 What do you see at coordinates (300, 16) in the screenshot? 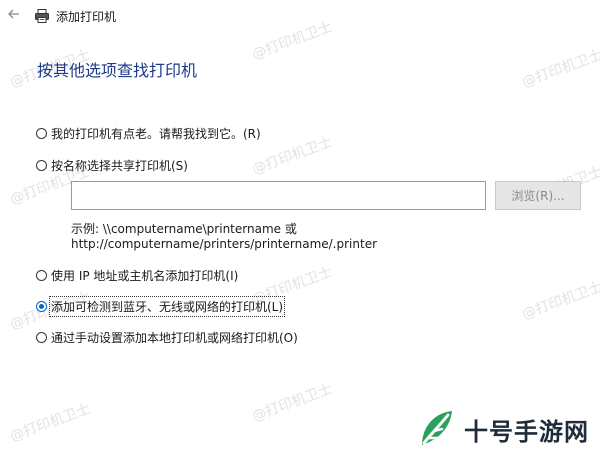
I see `title-bar: 添加打印机` at bounding box center [300, 16].